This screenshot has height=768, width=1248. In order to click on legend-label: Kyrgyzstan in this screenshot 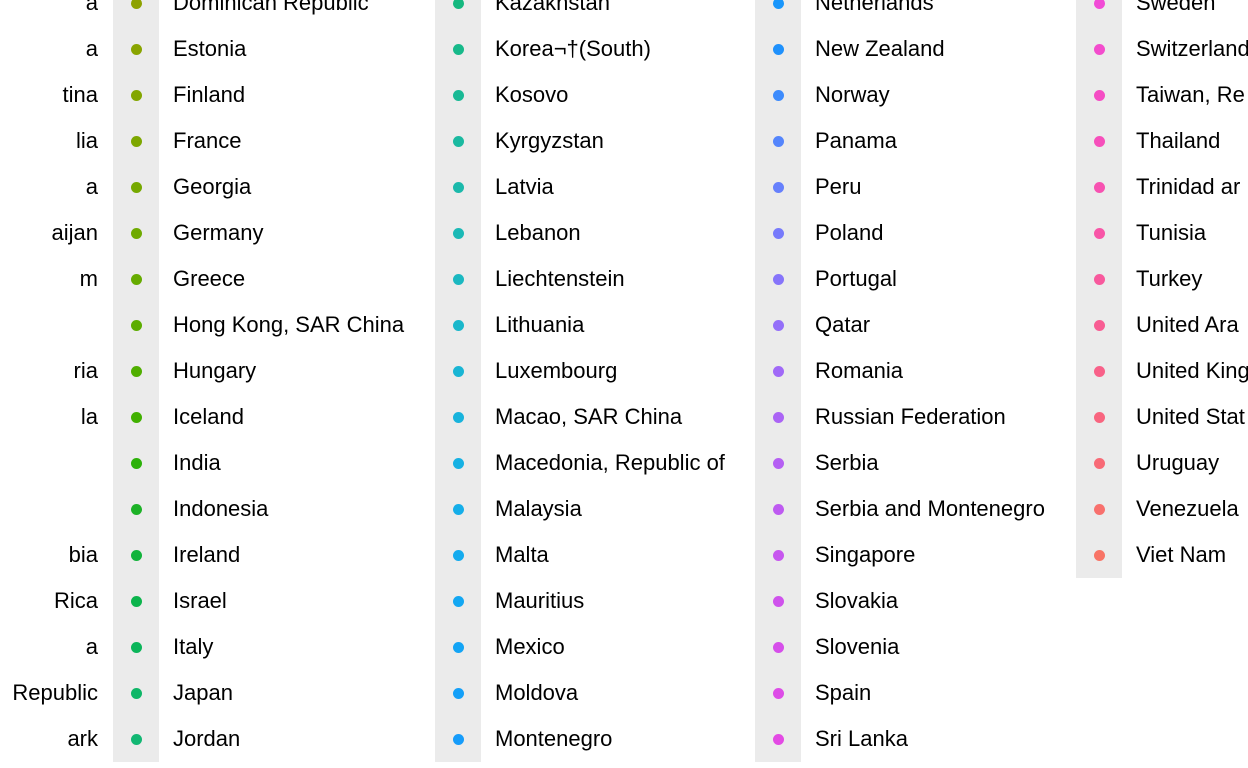, I will do `click(549, 140)`.